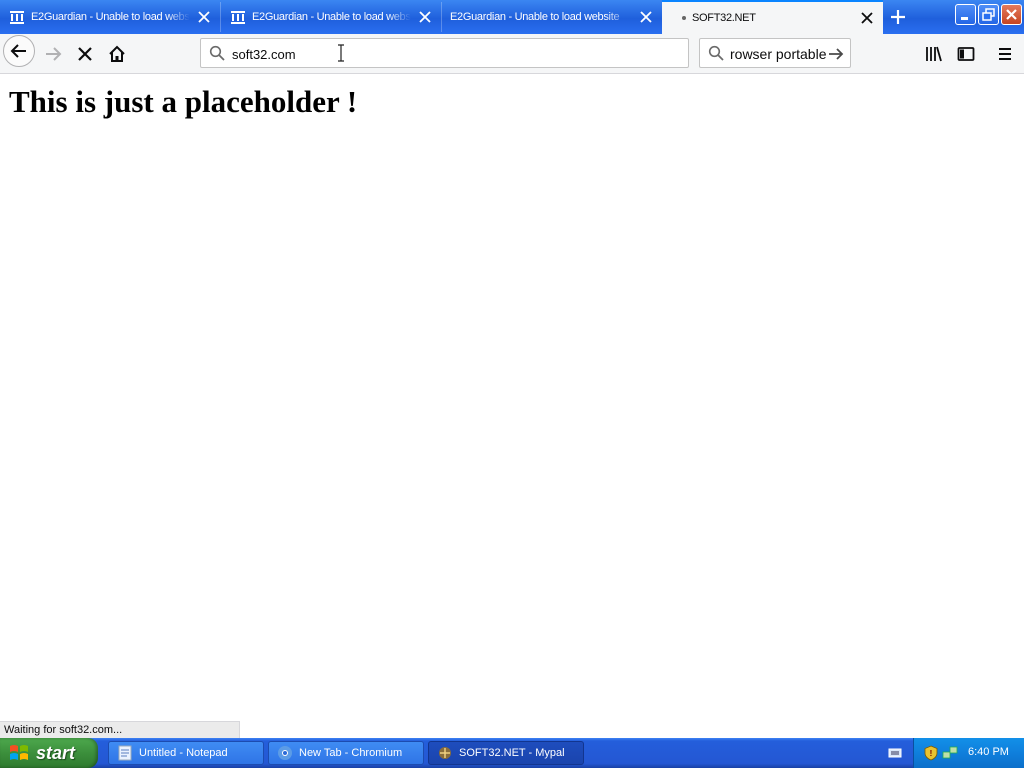 The height and width of the screenshot is (768, 1024). I want to click on restore-button, so click(988, 14).